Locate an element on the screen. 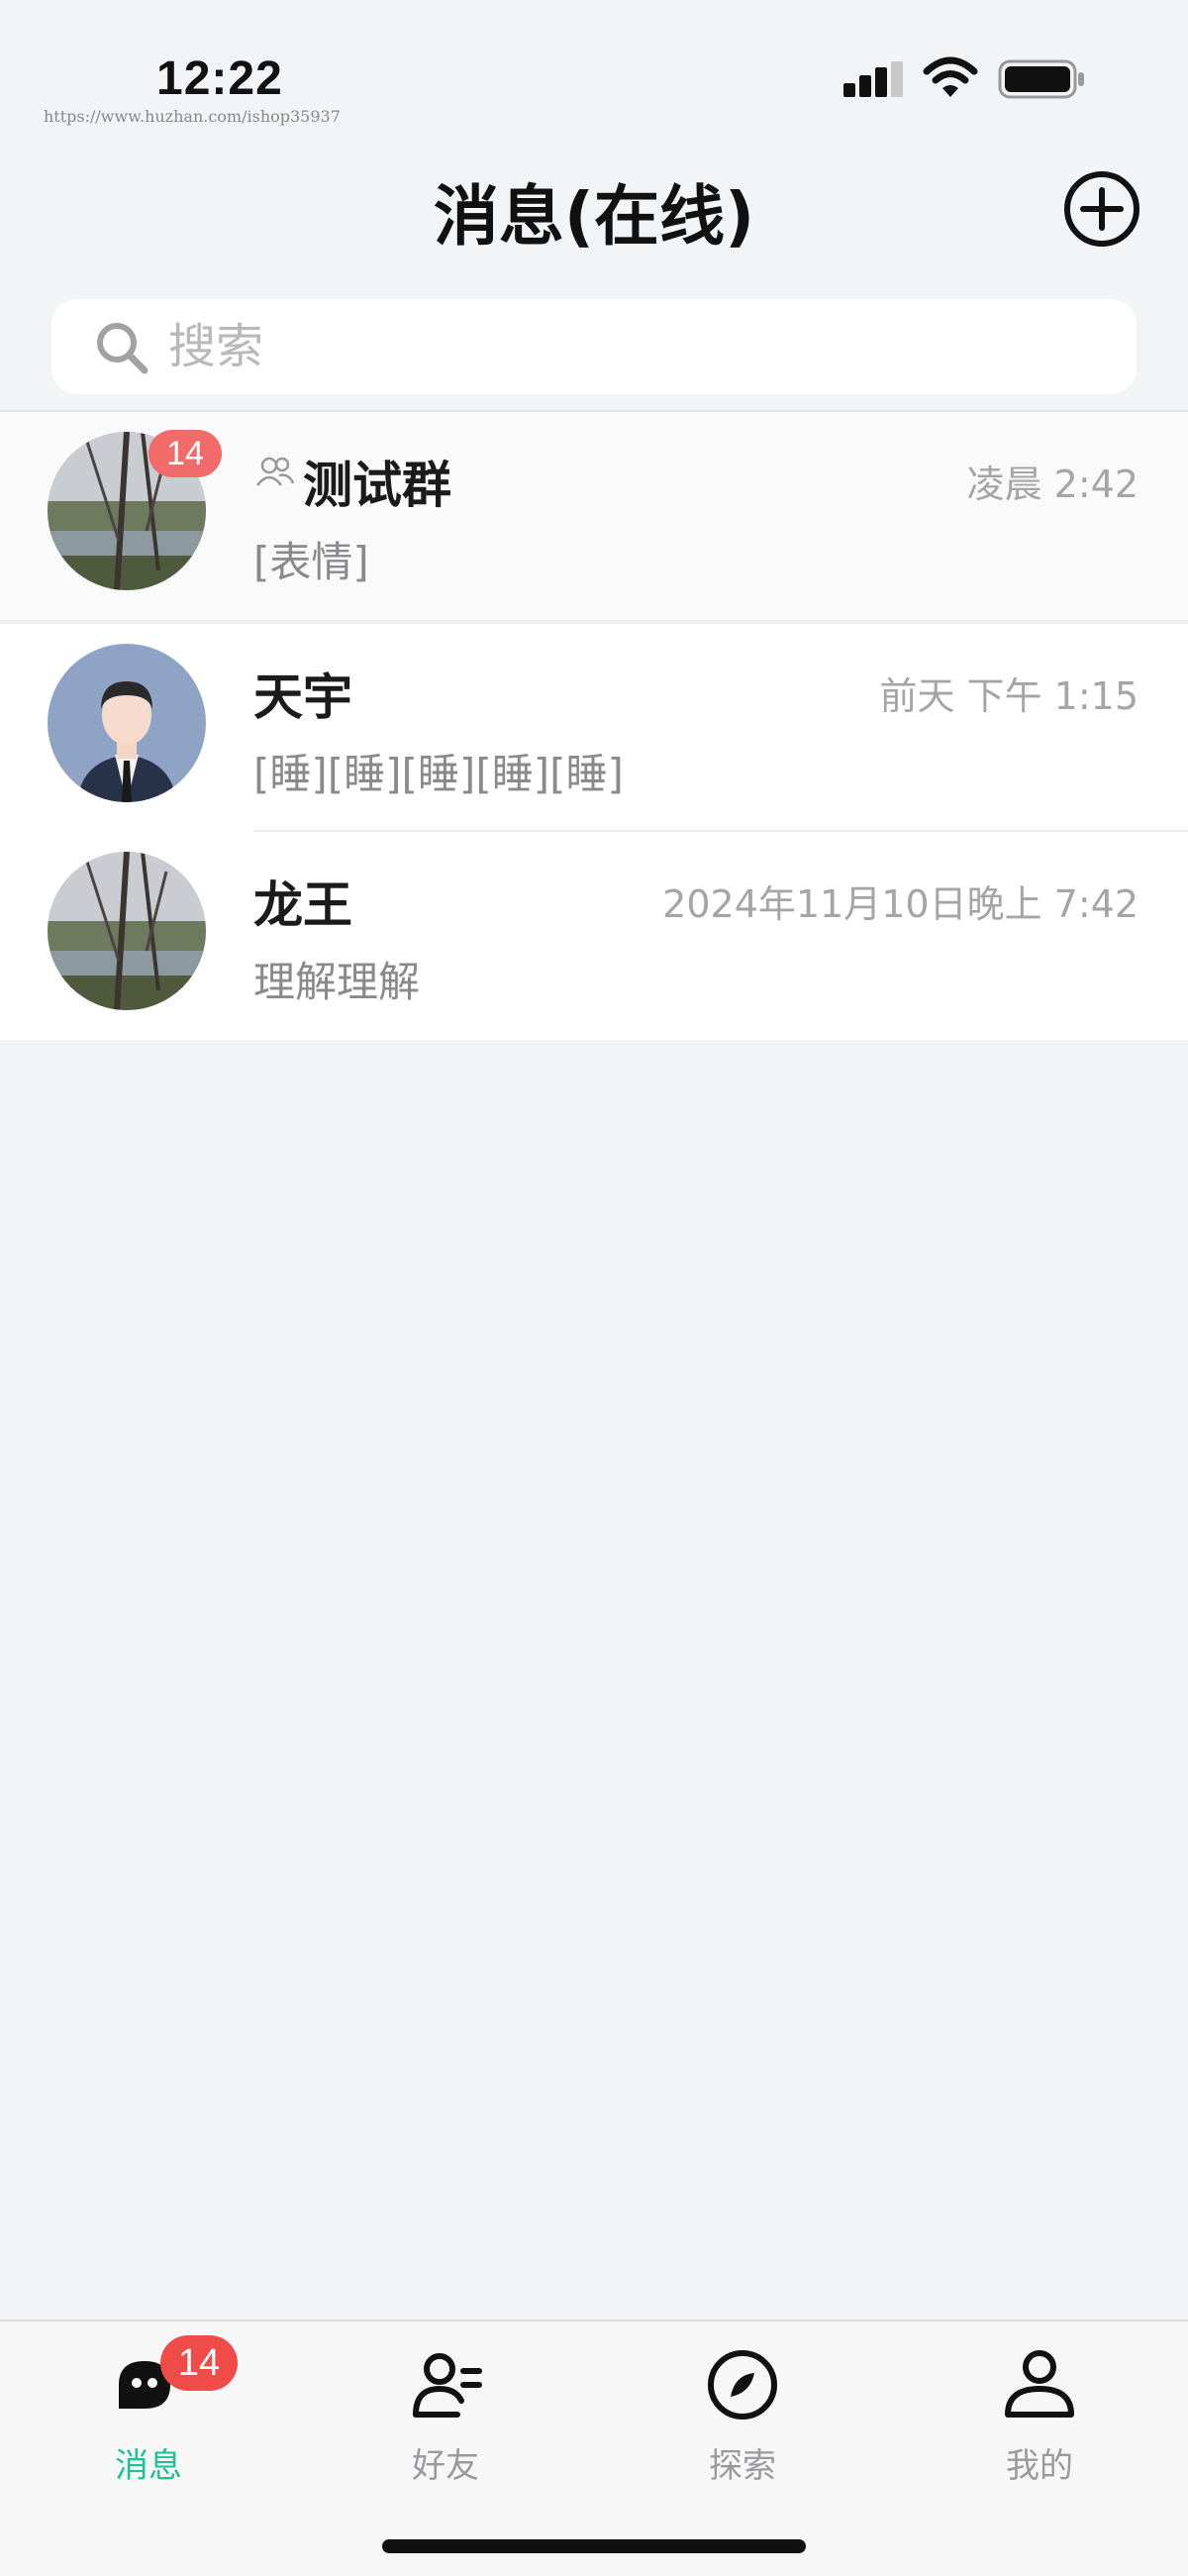 The image size is (1188, 2576). tab-messages: 14 消息 is located at coordinates (149, 2410).